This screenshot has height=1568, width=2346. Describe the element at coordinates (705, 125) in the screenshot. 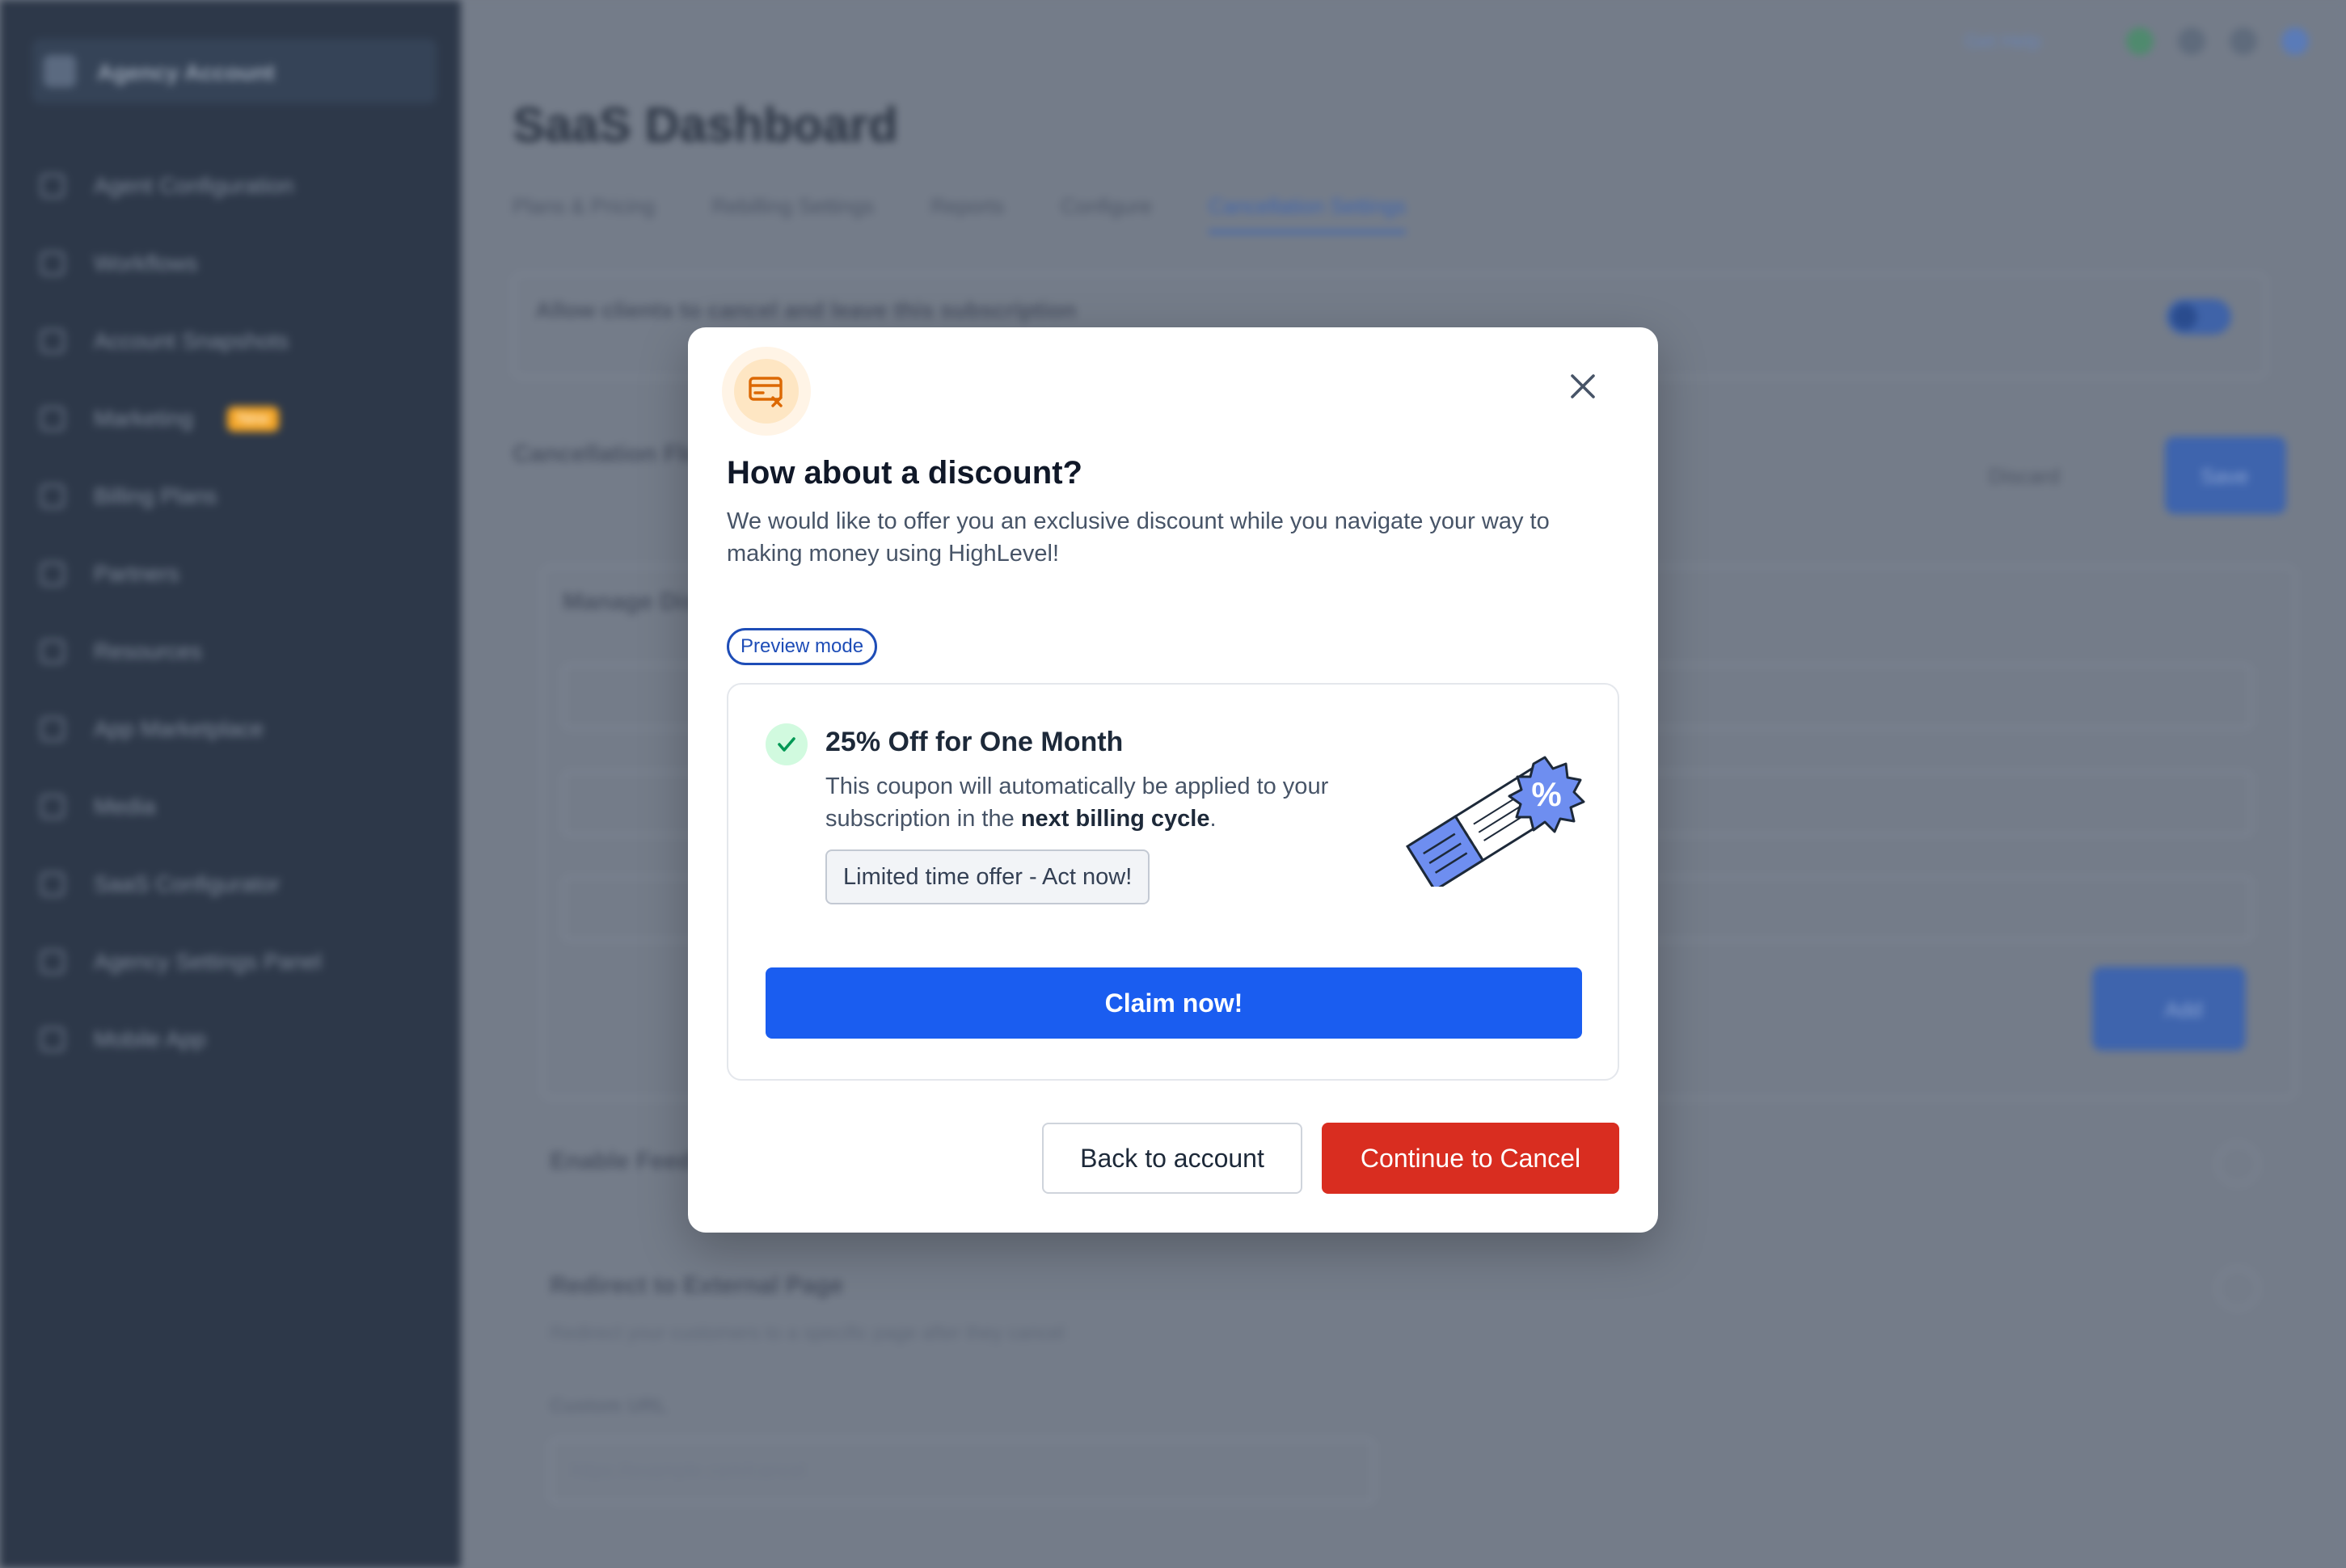

I see `page-title: SaaS Dashboard` at that location.